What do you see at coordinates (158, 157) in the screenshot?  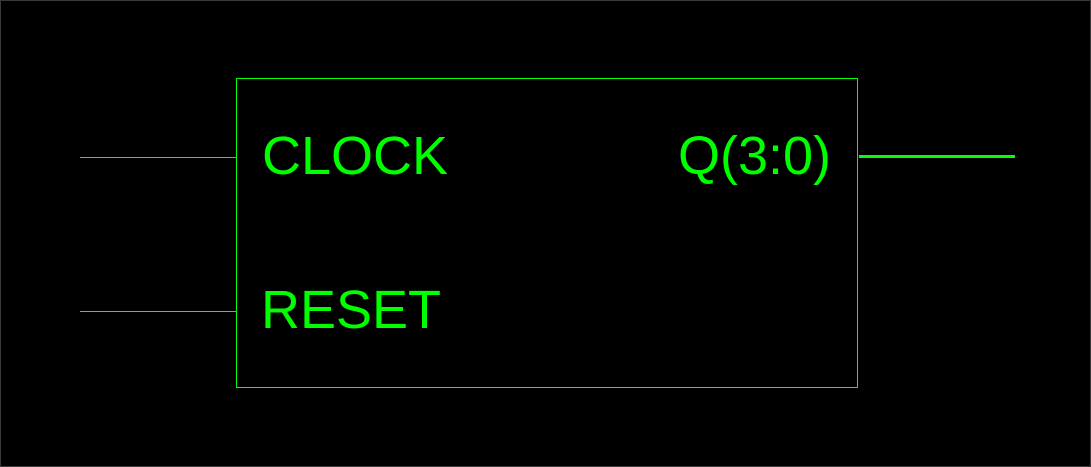 I see `clock-input-wire` at bounding box center [158, 157].